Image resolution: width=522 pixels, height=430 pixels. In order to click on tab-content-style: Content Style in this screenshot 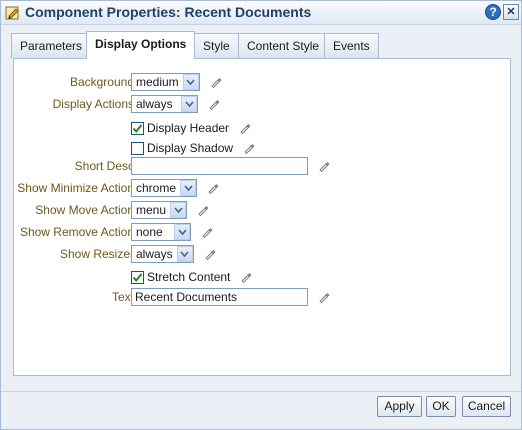, I will do `click(283, 45)`.